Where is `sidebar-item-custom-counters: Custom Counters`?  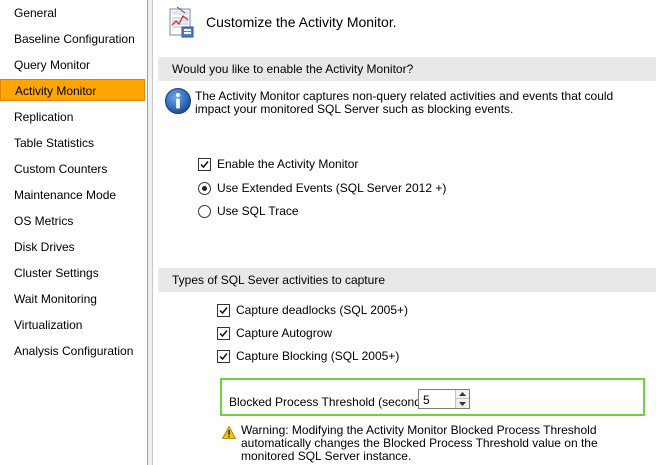
sidebar-item-custom-counters: Custom Counters is located at coordinates (72, 169).